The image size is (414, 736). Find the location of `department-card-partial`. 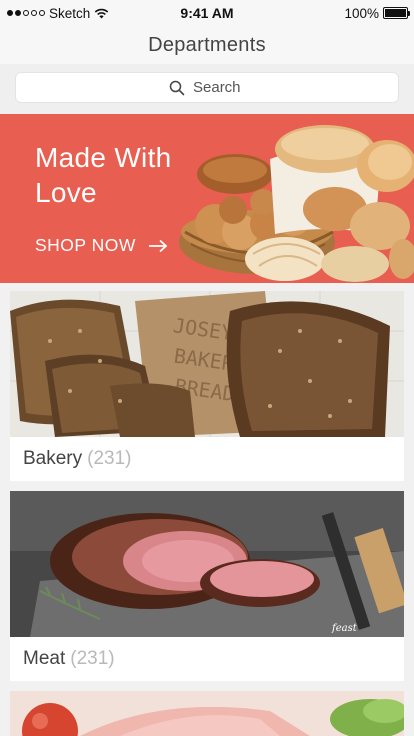

department-card-partial is located at coordinates (207, 713).